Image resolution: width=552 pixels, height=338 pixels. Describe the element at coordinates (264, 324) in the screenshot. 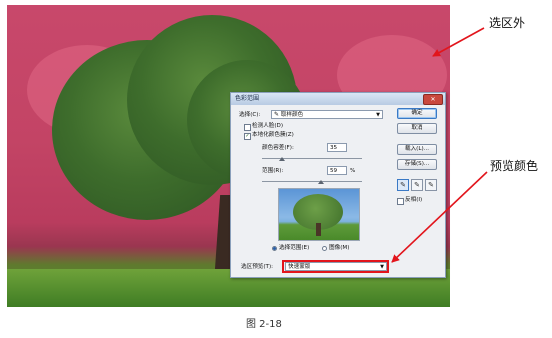

I see `figure-caption: 图 2-18` at that location.